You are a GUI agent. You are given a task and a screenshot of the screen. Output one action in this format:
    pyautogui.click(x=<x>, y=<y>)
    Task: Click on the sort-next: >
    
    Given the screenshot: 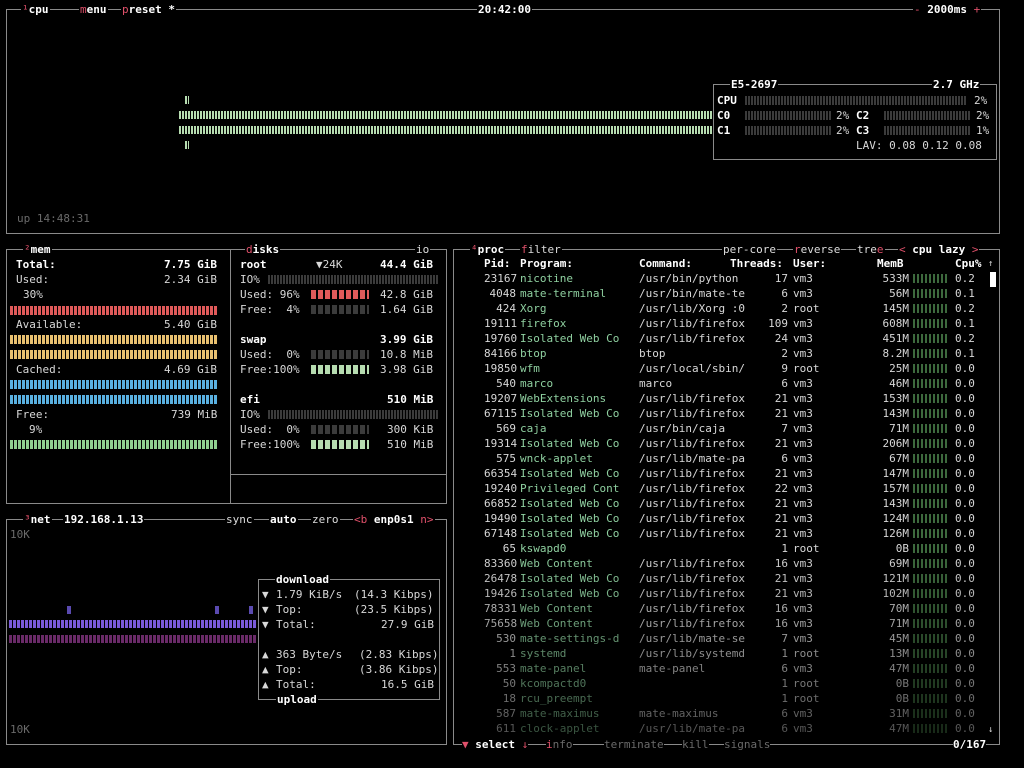 What is the action you would take?
    pyautogui.click(x=975, y=249)
    